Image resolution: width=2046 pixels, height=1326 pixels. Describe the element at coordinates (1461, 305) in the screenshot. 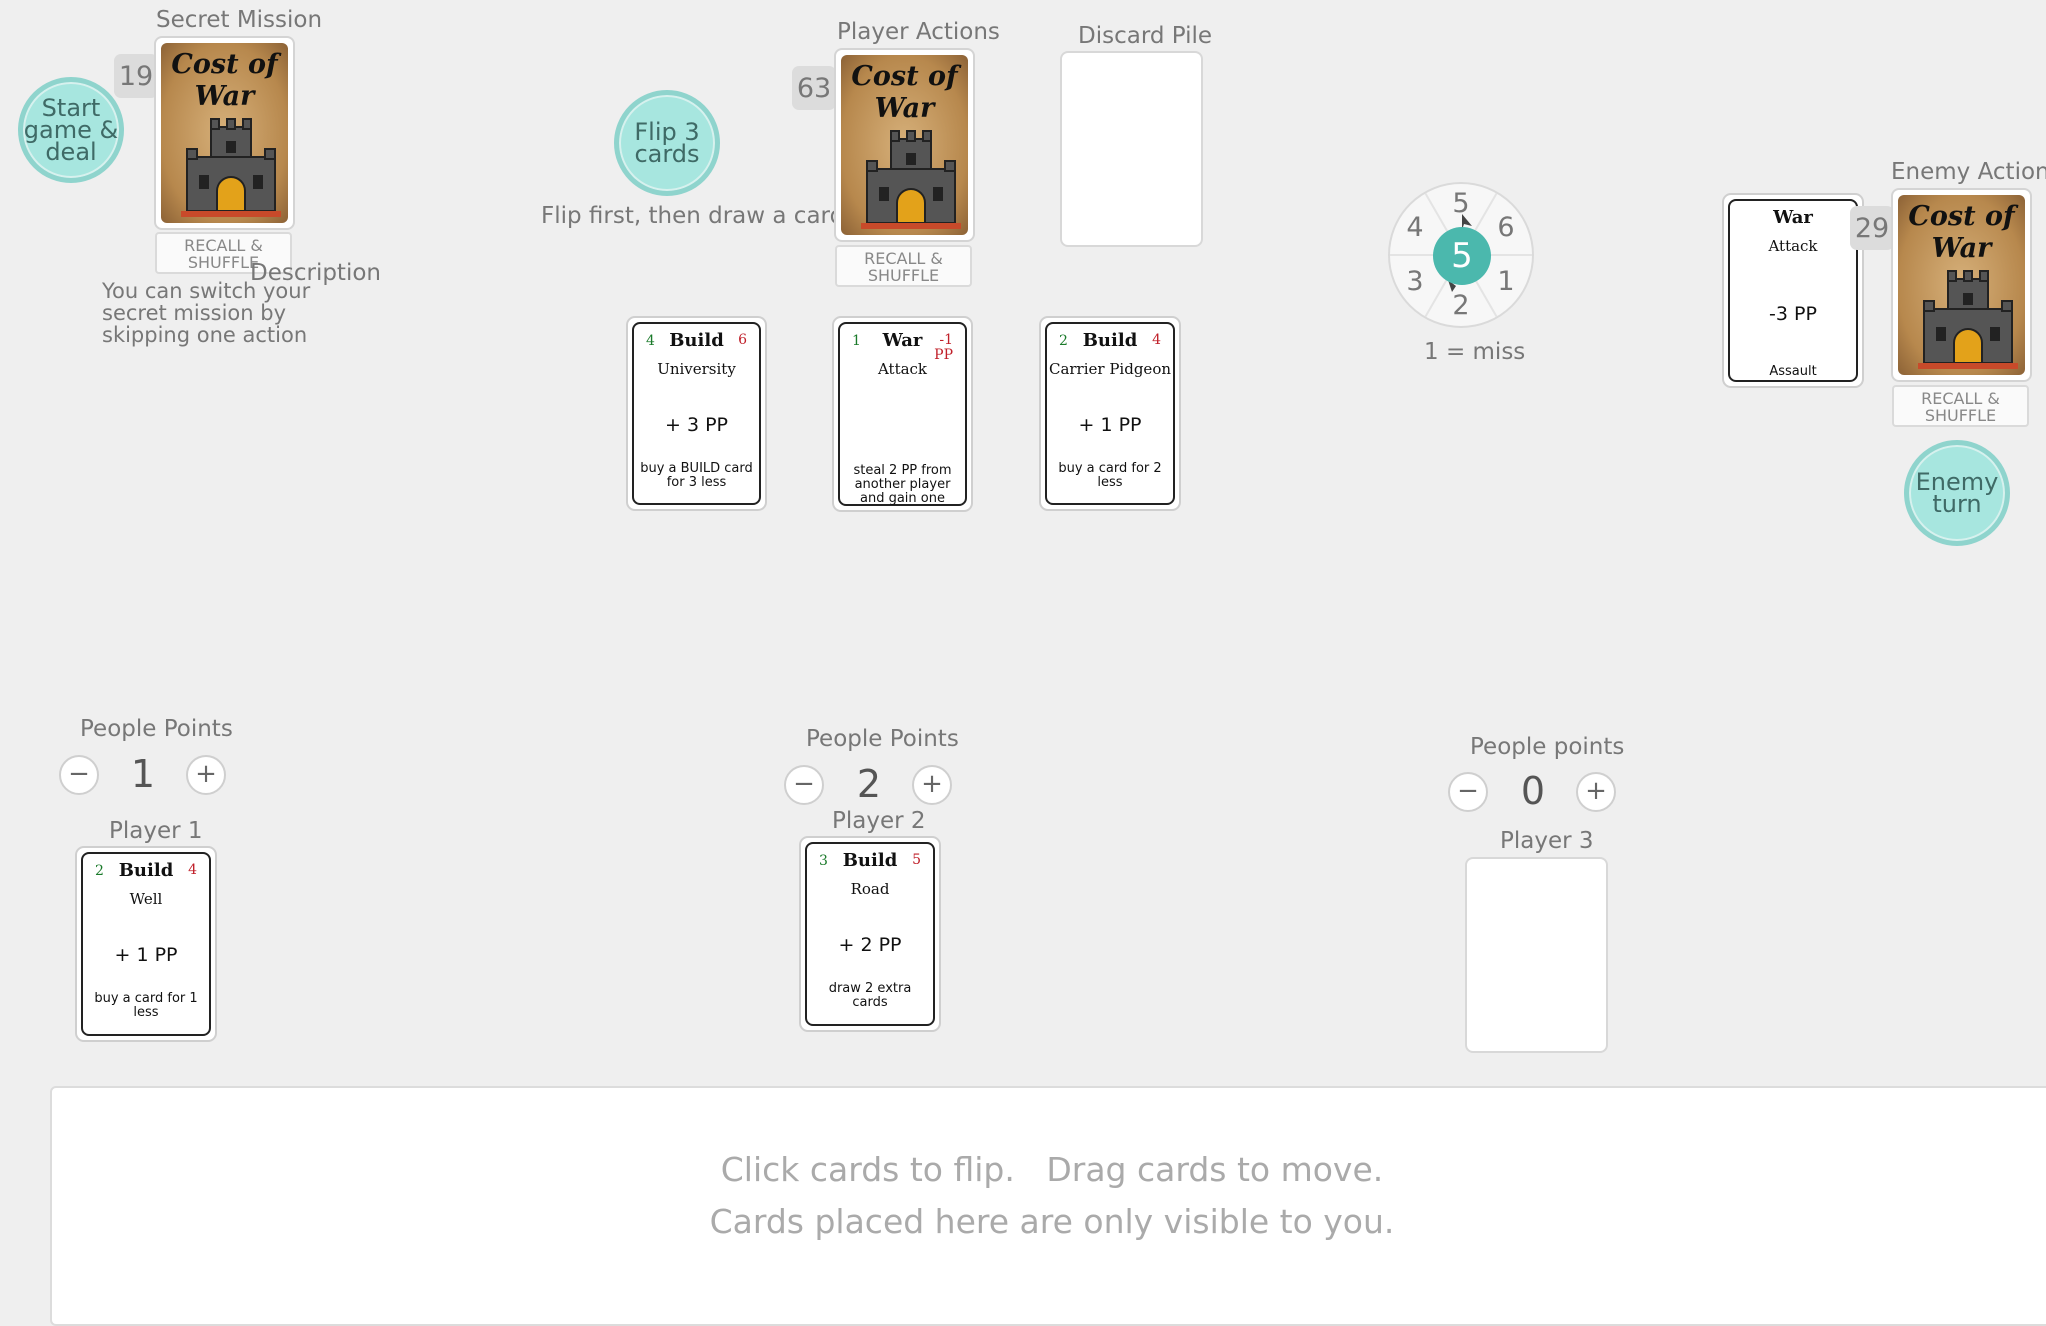

I see `dice-face-2: 2` at that location.